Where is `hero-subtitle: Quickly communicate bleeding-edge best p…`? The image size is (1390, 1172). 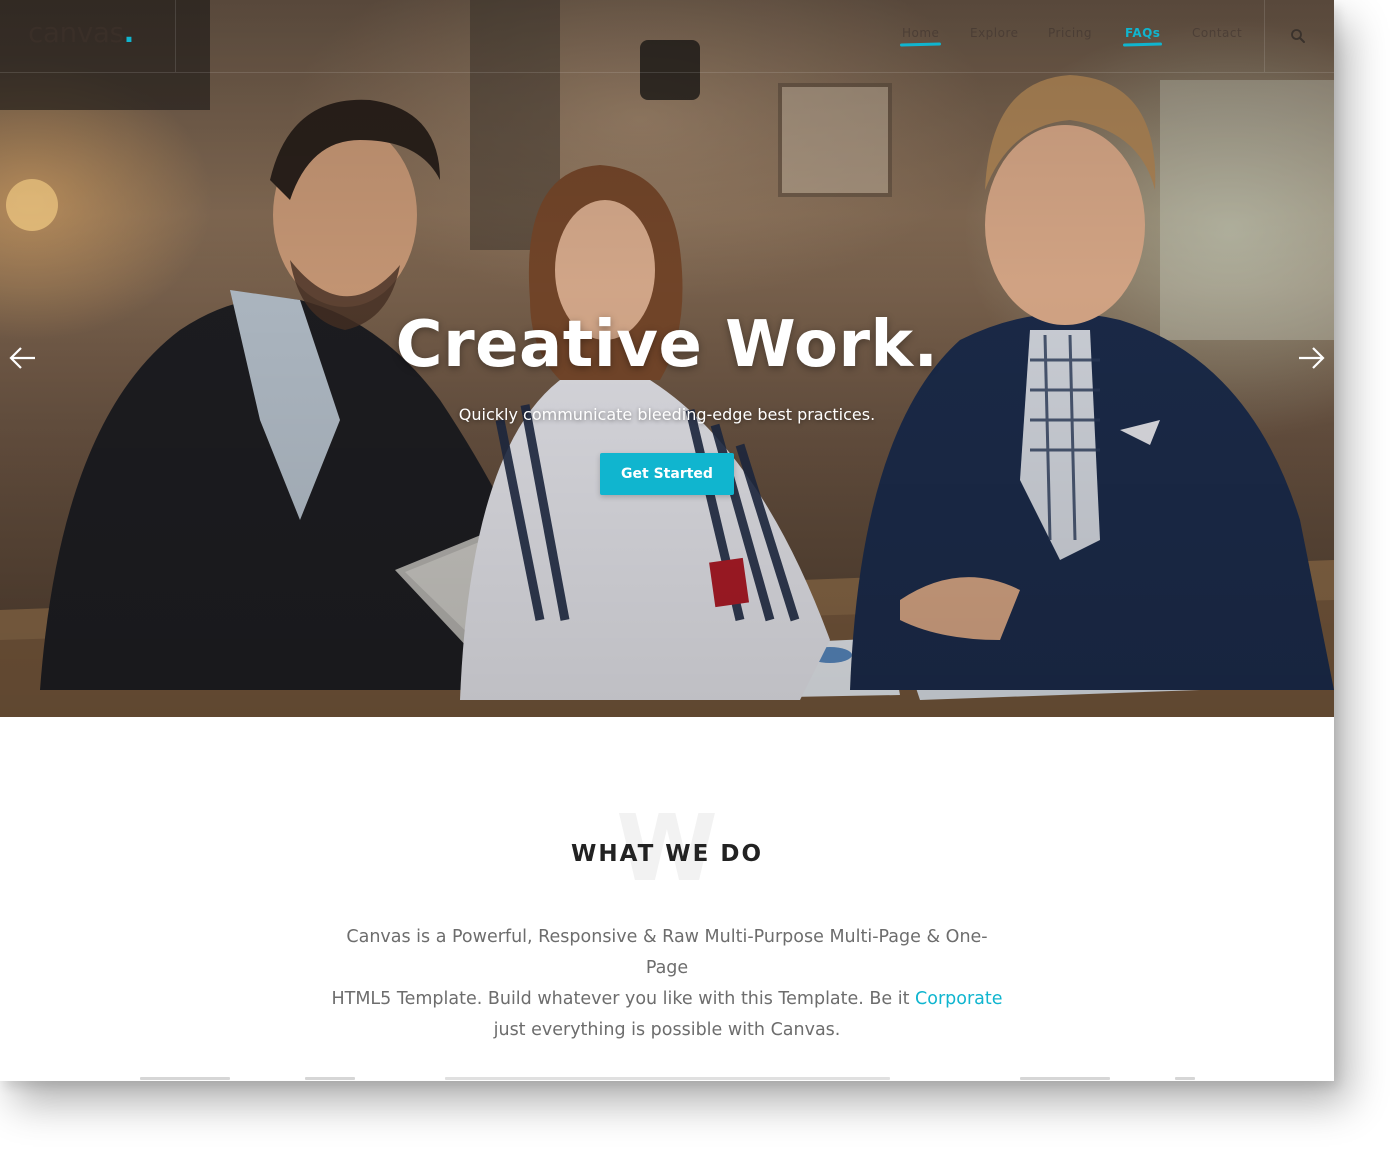 hero-subtitle: Quickly communicate bleeding-edge best p… is located at coordinates (667, 414).